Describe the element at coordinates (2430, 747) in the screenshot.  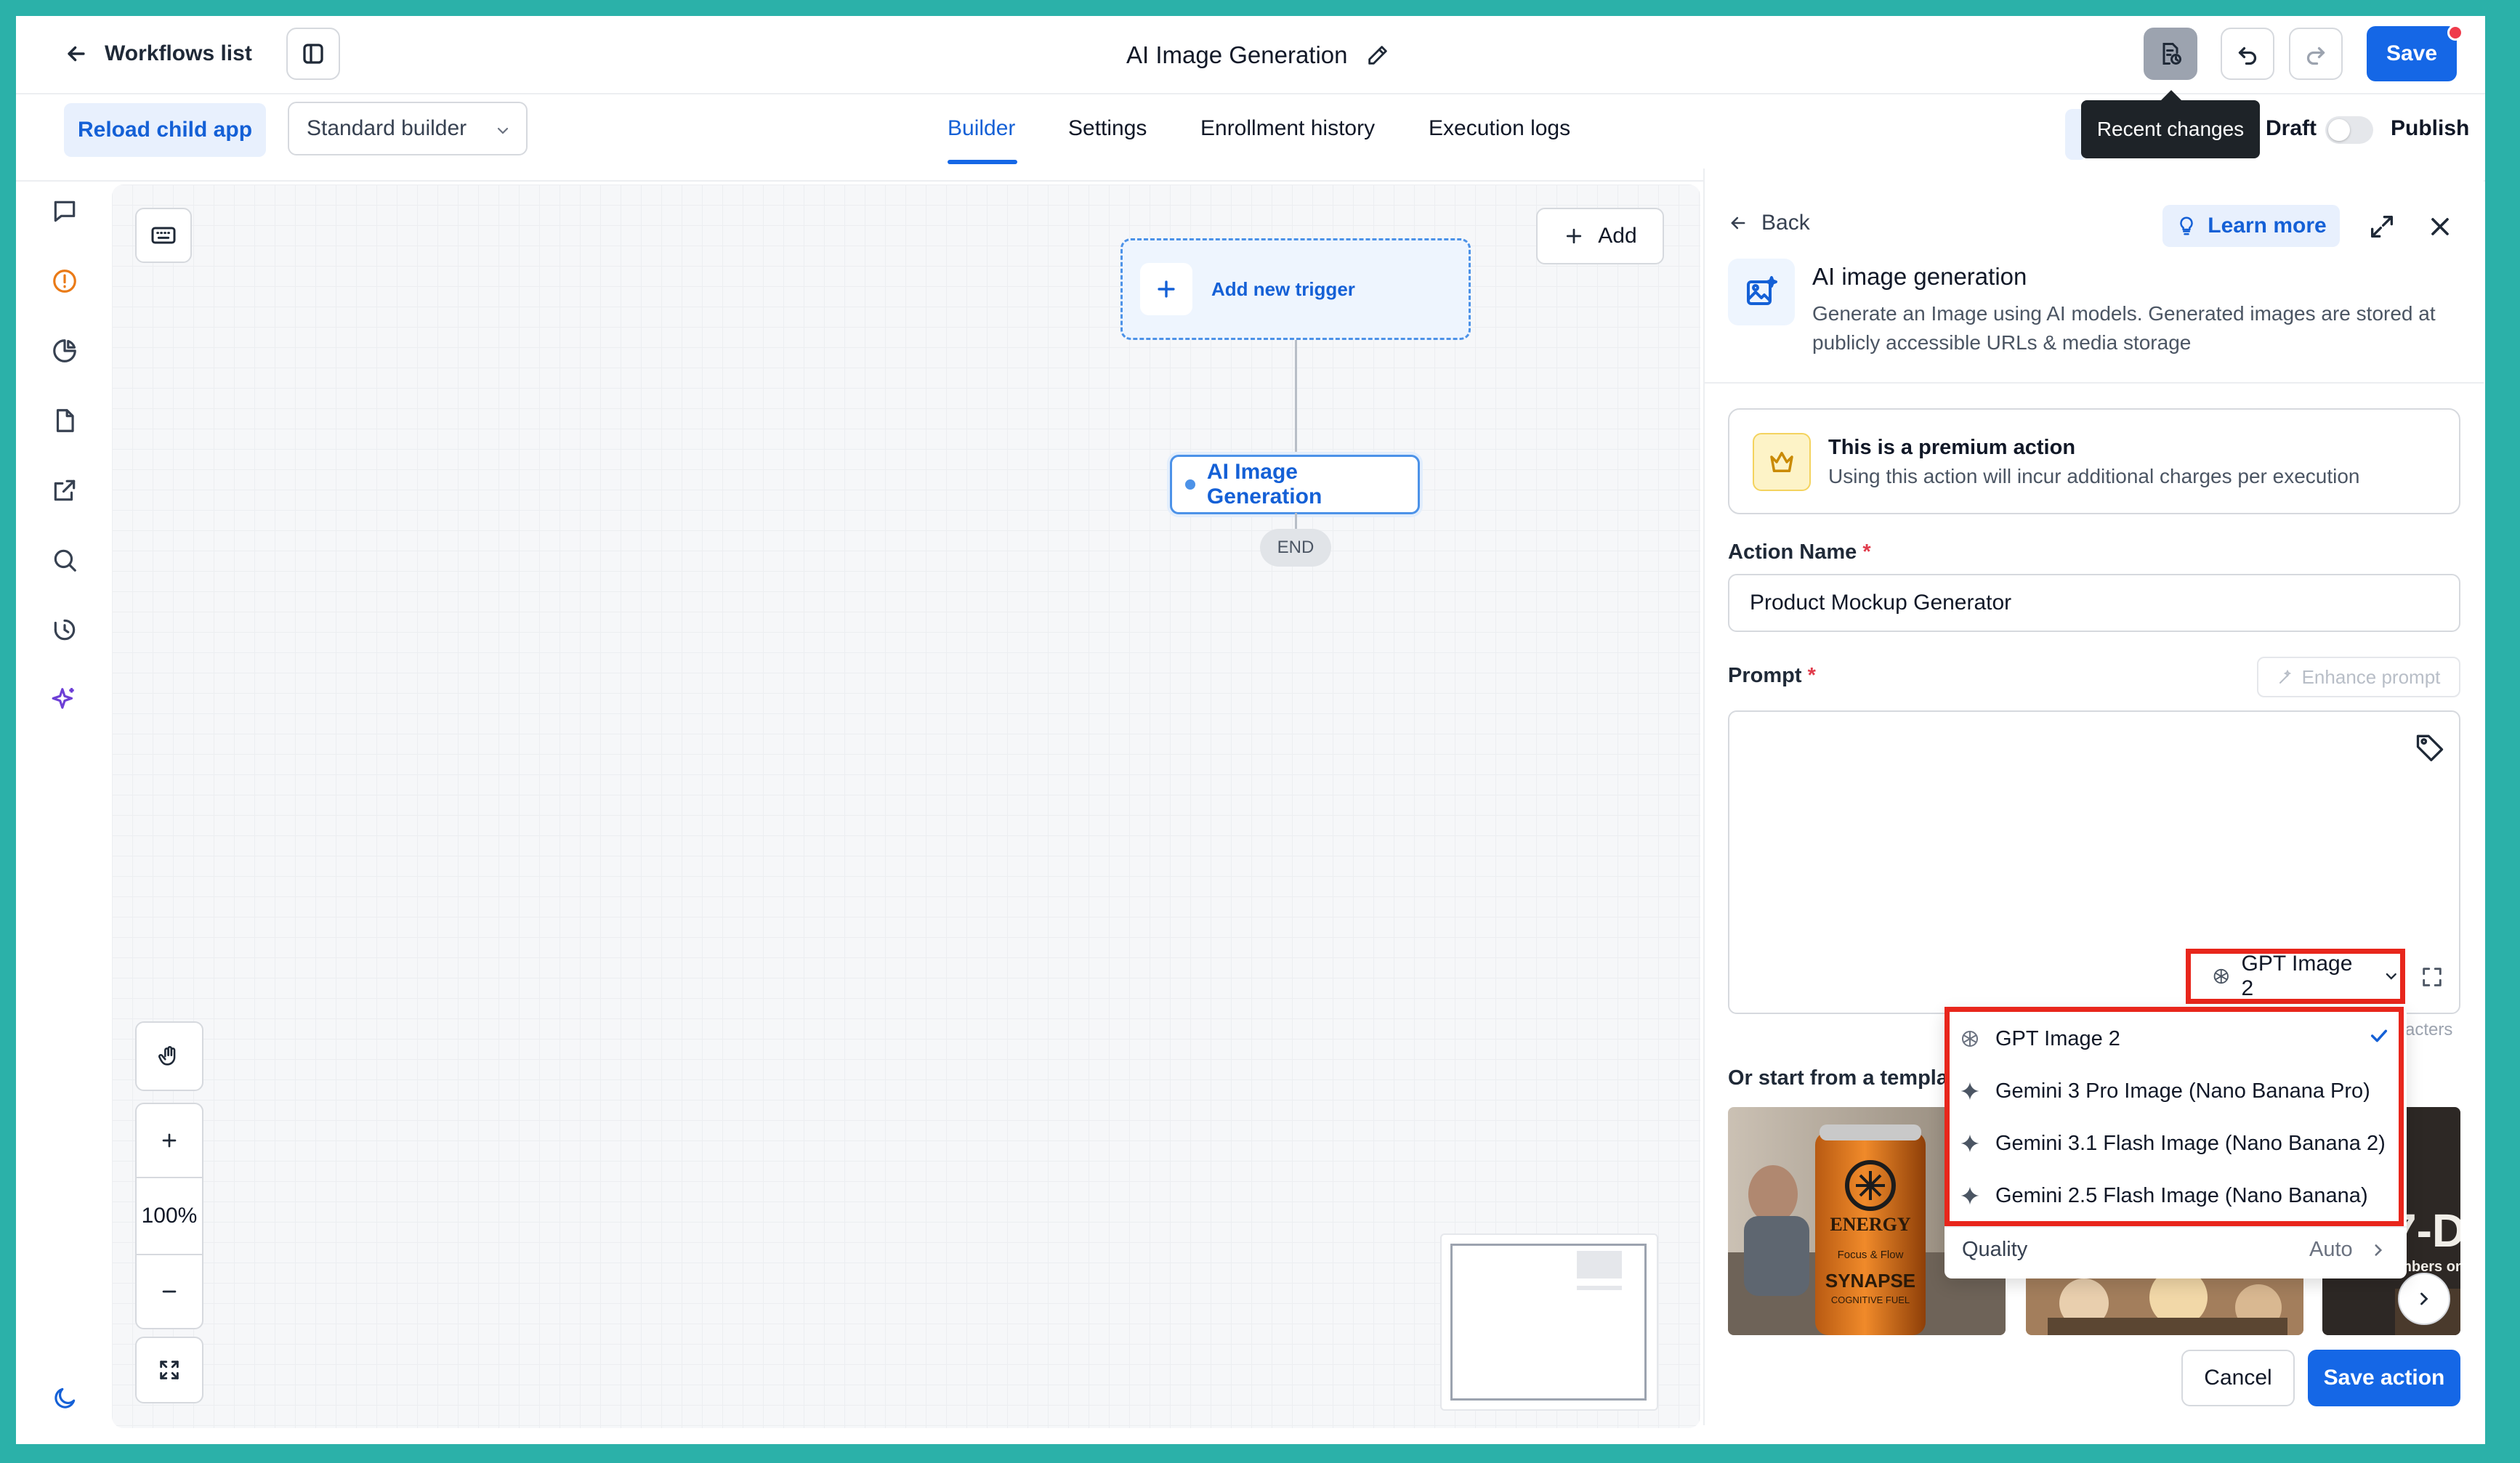
I see `tag-icon` at that location.